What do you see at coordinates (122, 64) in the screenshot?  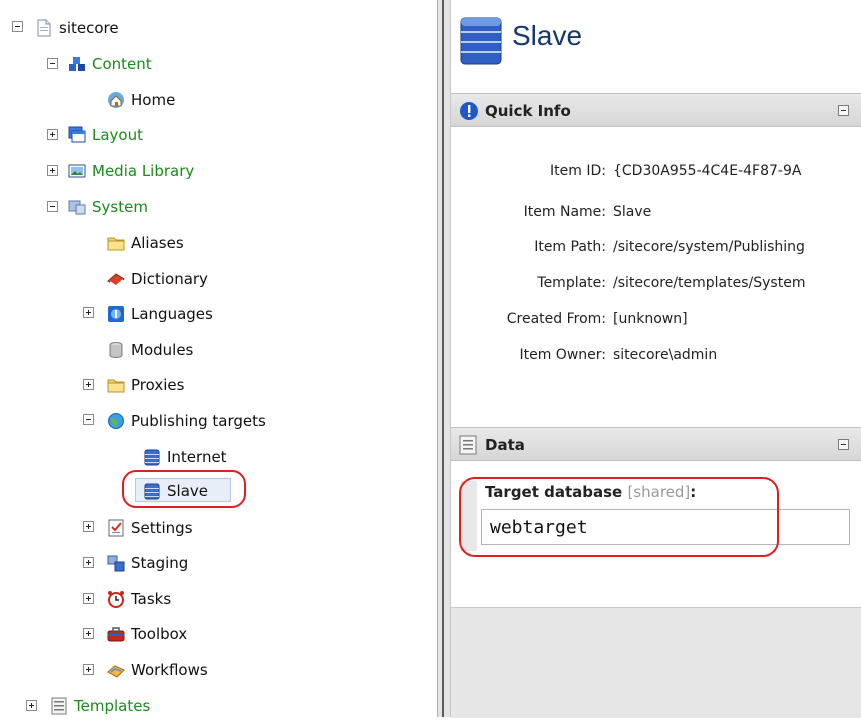 I see `tree-item-label: Content` at bounding box center [122, 64].